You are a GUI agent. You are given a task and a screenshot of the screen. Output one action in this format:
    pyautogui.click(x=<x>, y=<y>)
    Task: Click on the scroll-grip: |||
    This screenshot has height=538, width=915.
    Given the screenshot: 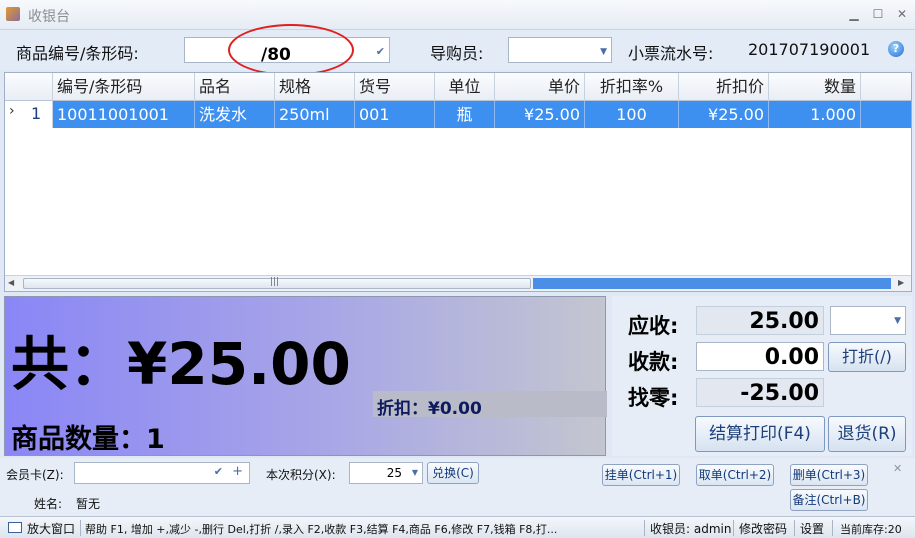 What is the action you would take?
    pyautogui.click(x=275, y=282)
    